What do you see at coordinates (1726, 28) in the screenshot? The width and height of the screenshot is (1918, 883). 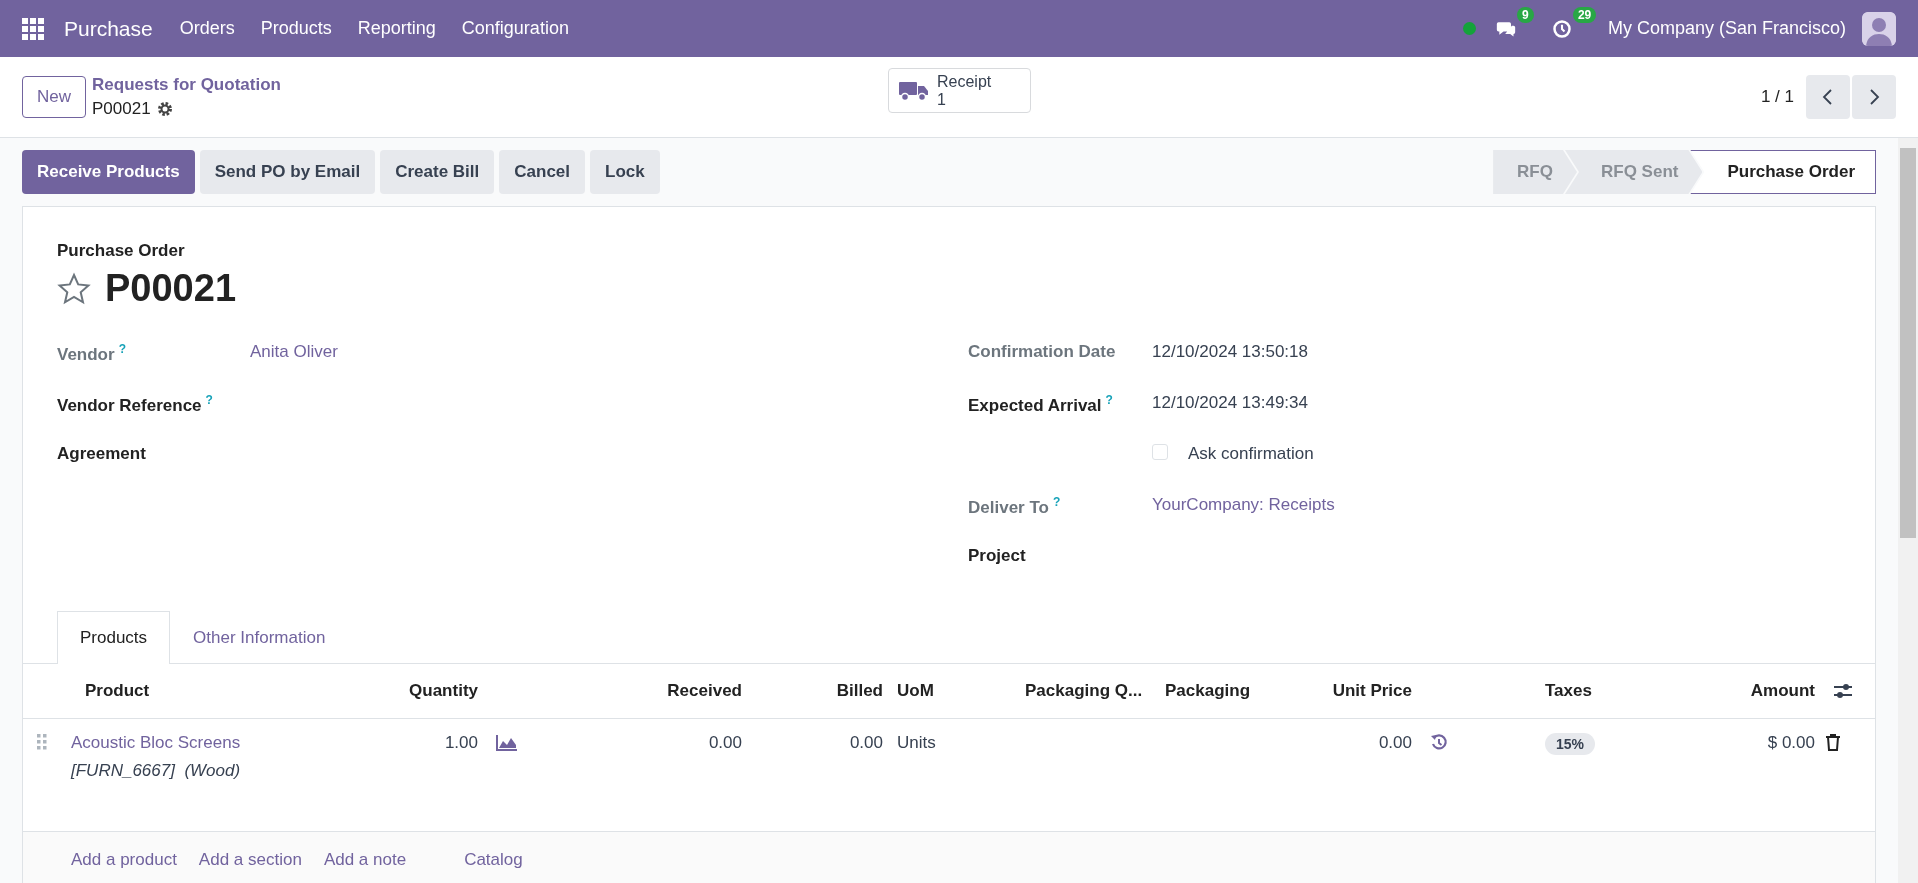 I see `company-switcher: My Company (San Francisco)` at bounding box center [1726, 28].